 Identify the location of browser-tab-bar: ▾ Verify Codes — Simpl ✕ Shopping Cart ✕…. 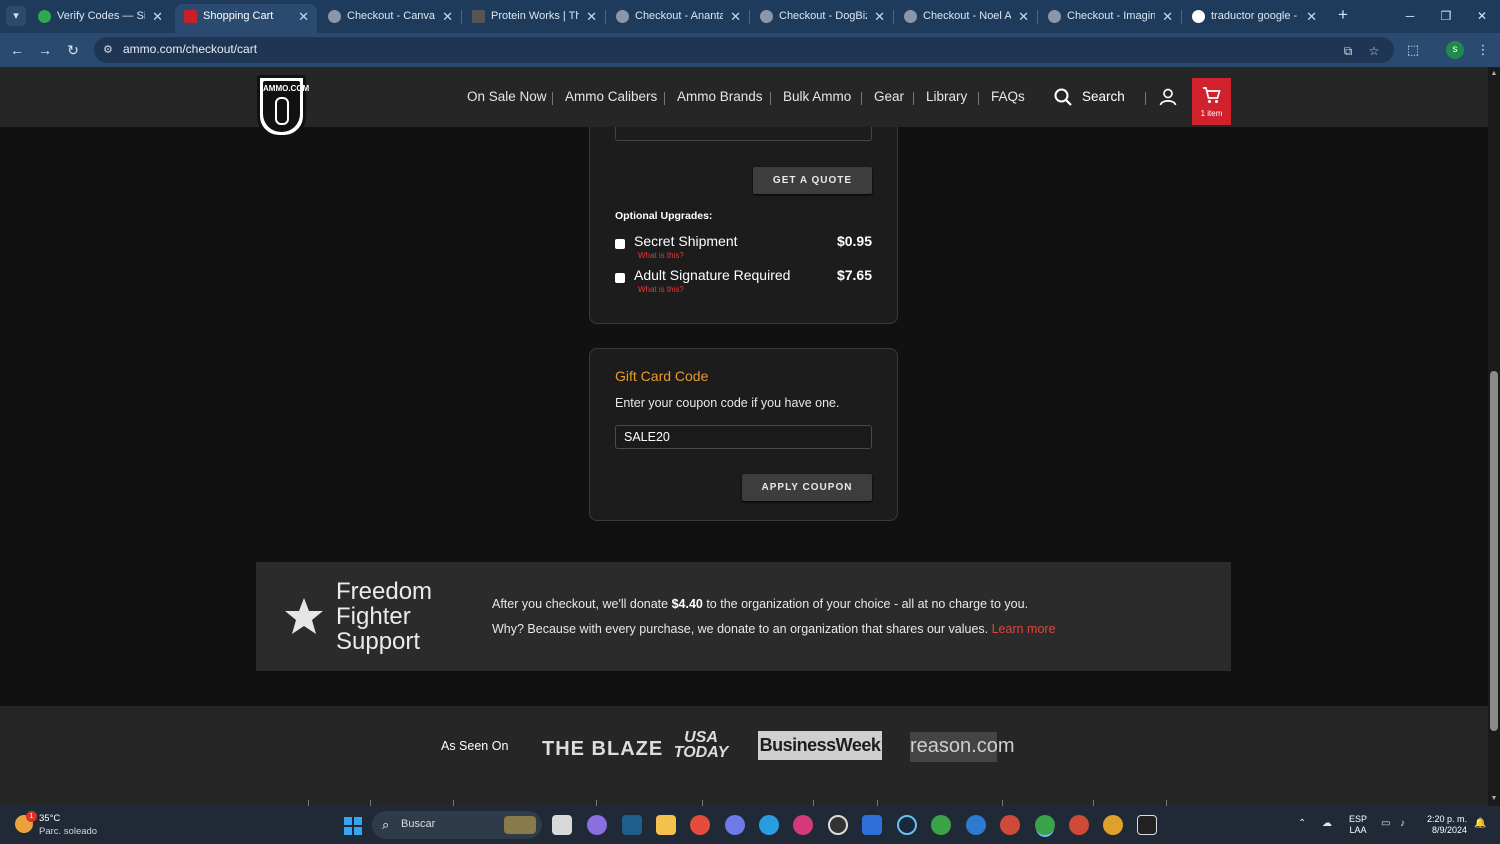
(750, 16).